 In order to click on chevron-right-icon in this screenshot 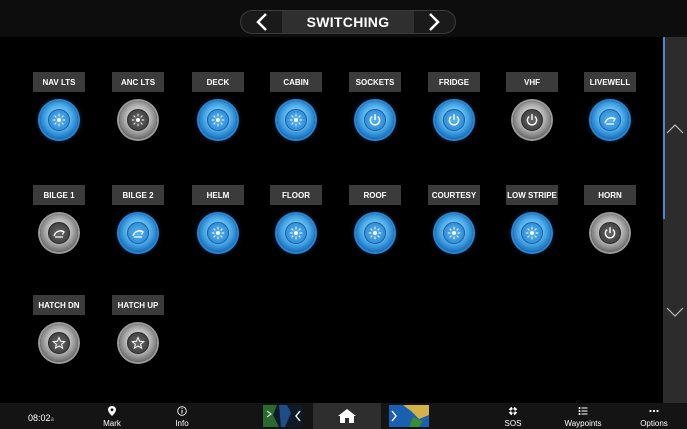, I will do `click(434, 22)`.